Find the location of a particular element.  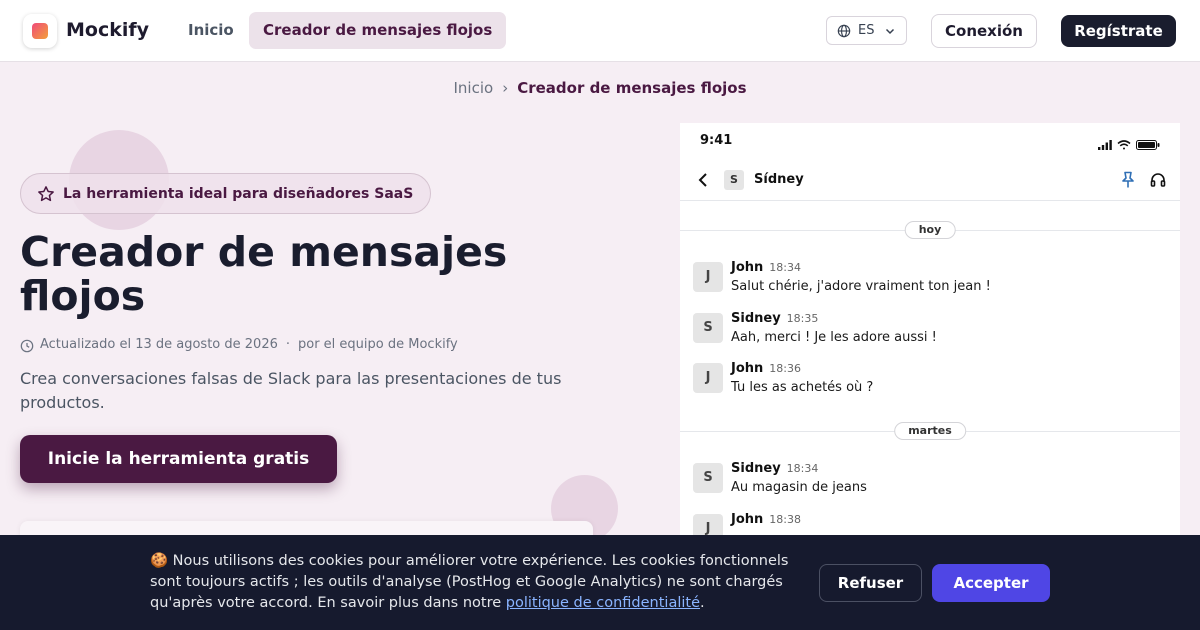

logo-icon is located at coordinates (40, 31).